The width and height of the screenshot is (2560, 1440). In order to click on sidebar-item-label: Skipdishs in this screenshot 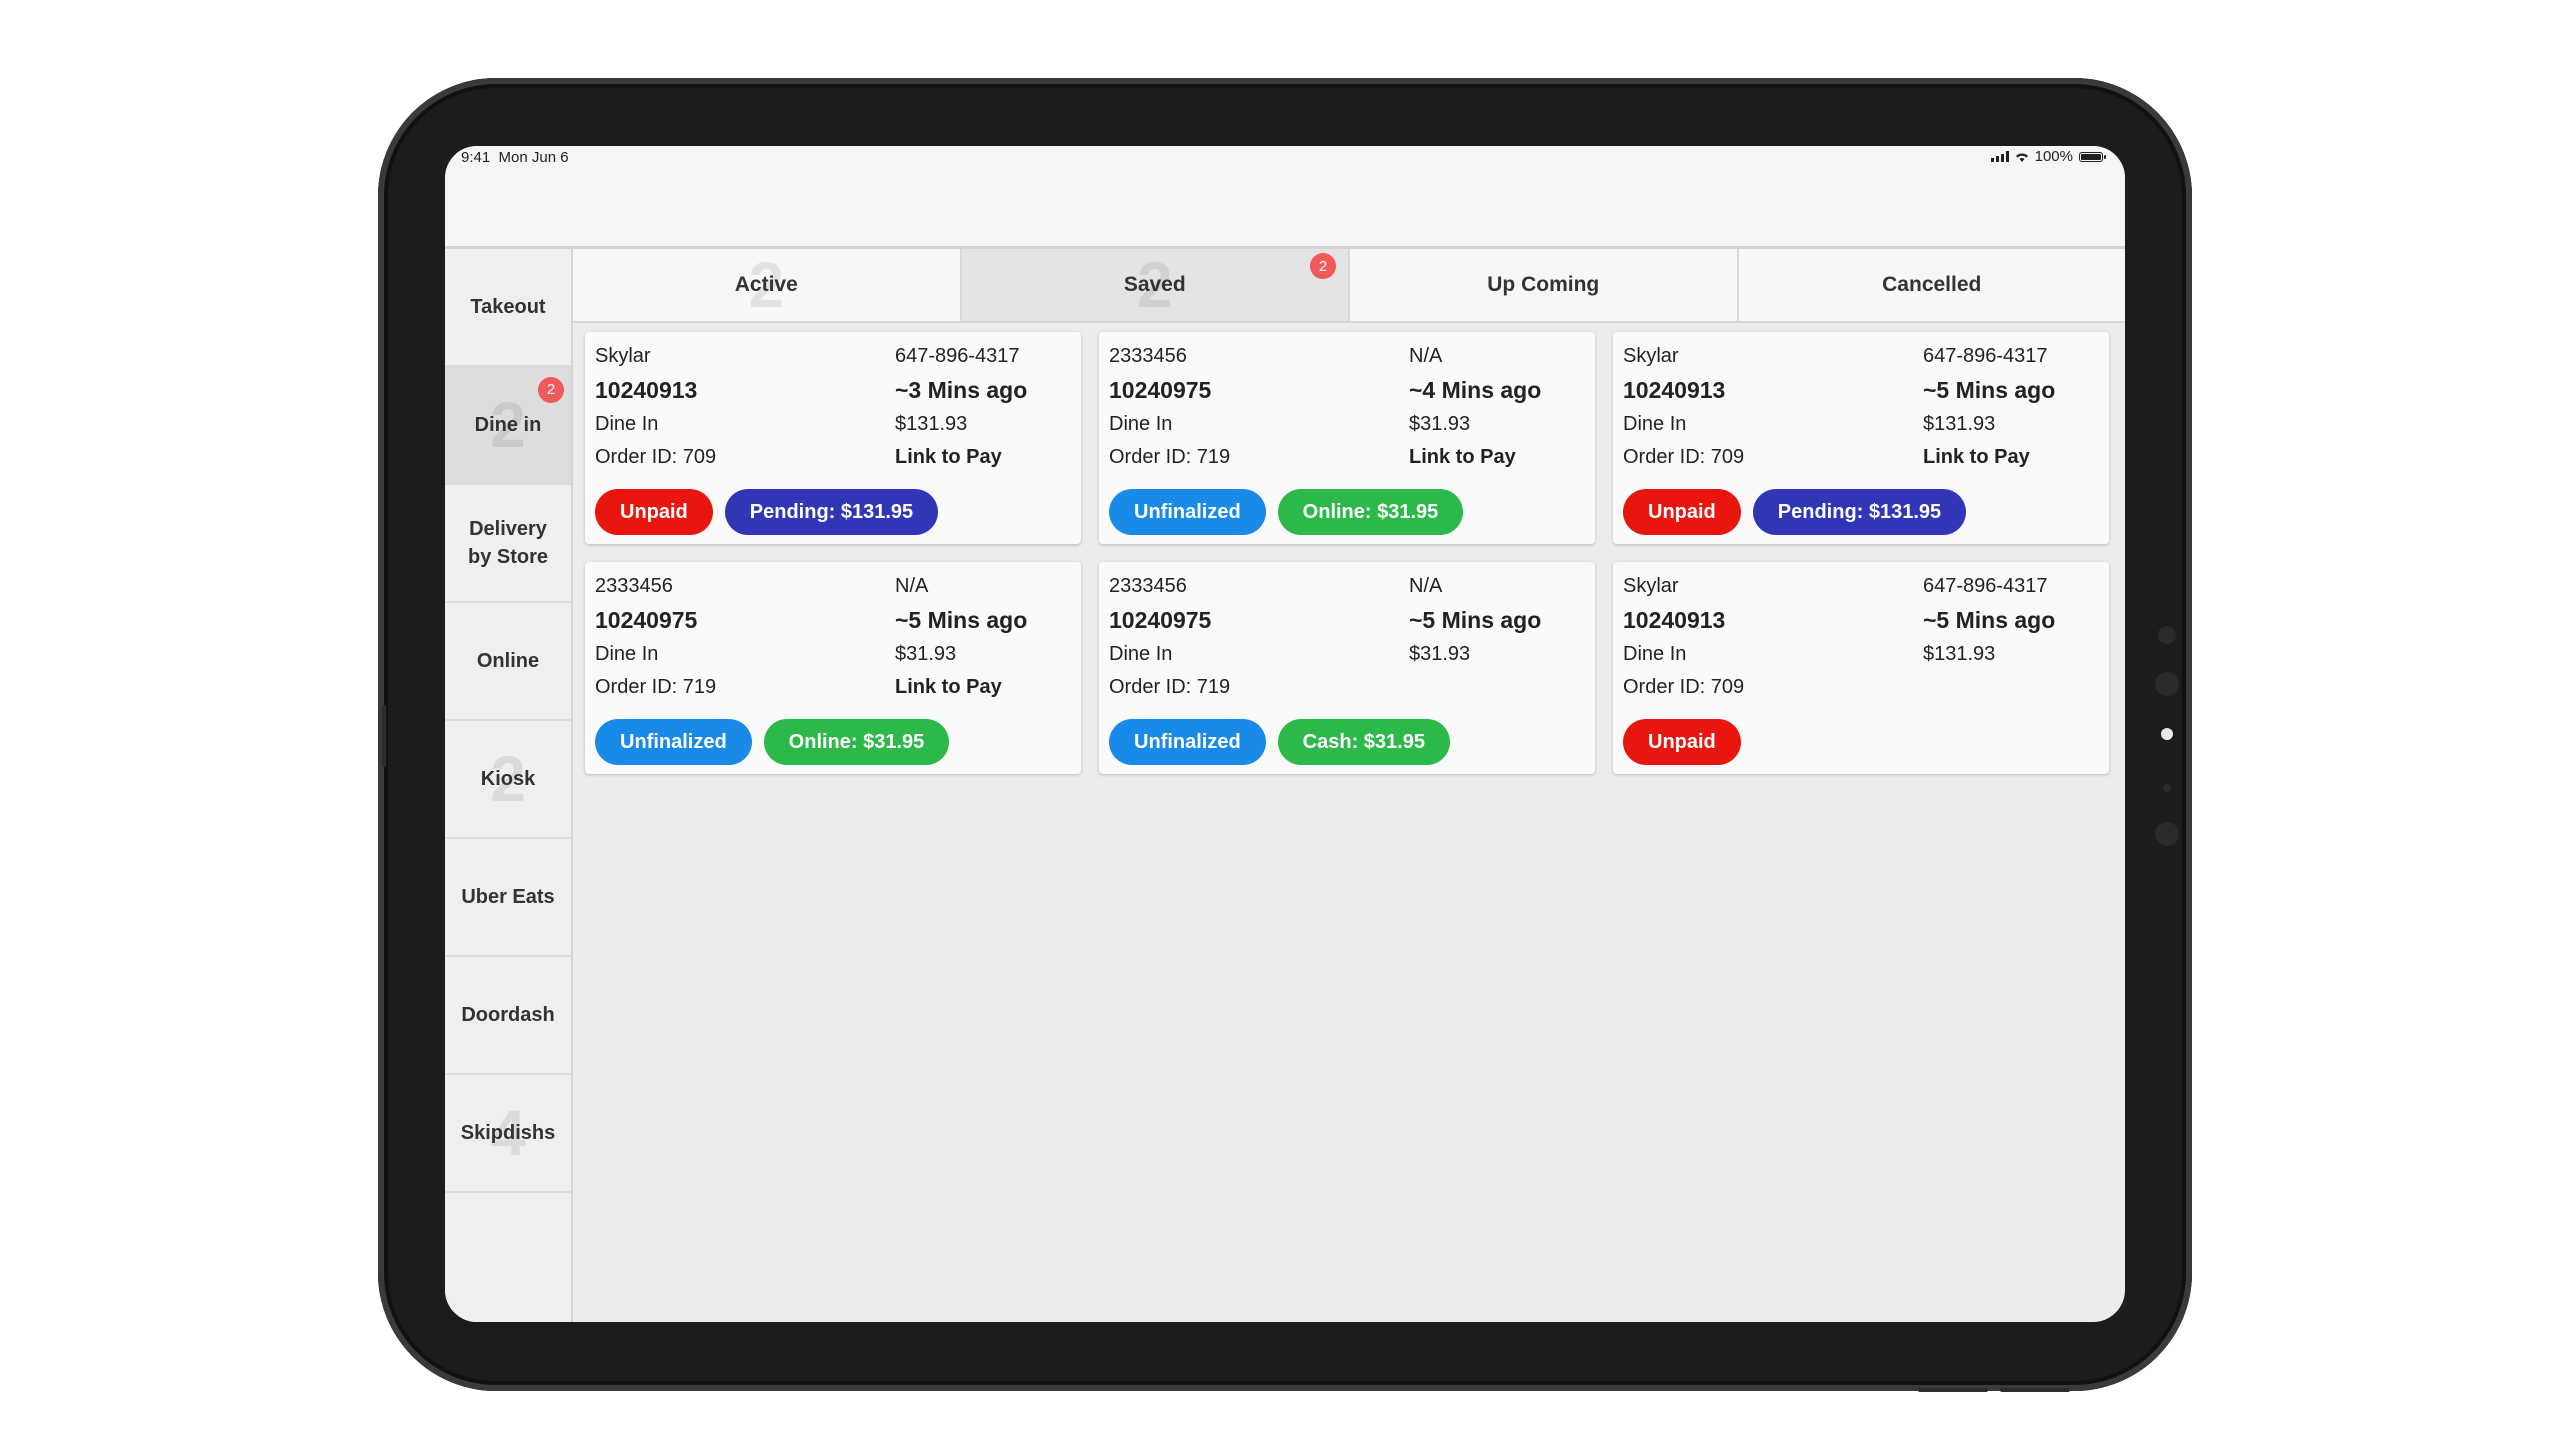, I will do `click(508, 1133)`.